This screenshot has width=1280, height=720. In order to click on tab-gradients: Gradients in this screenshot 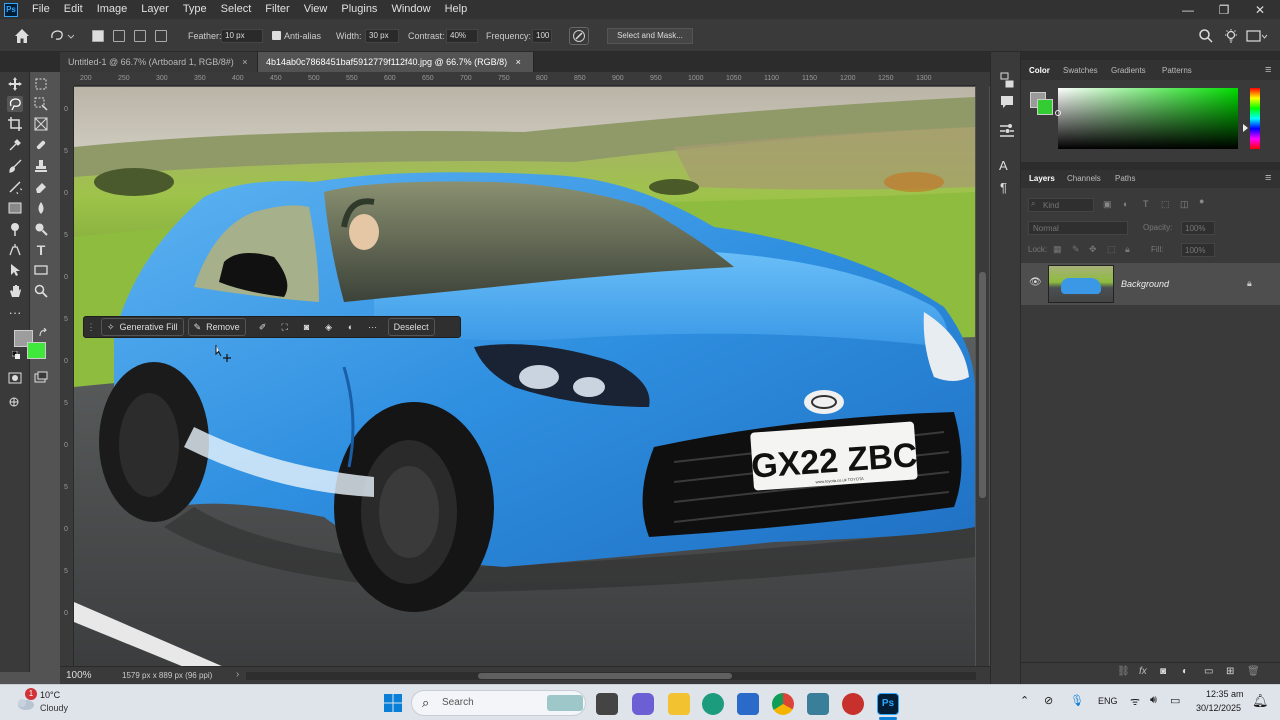, I will do `click(1128, 70)`.